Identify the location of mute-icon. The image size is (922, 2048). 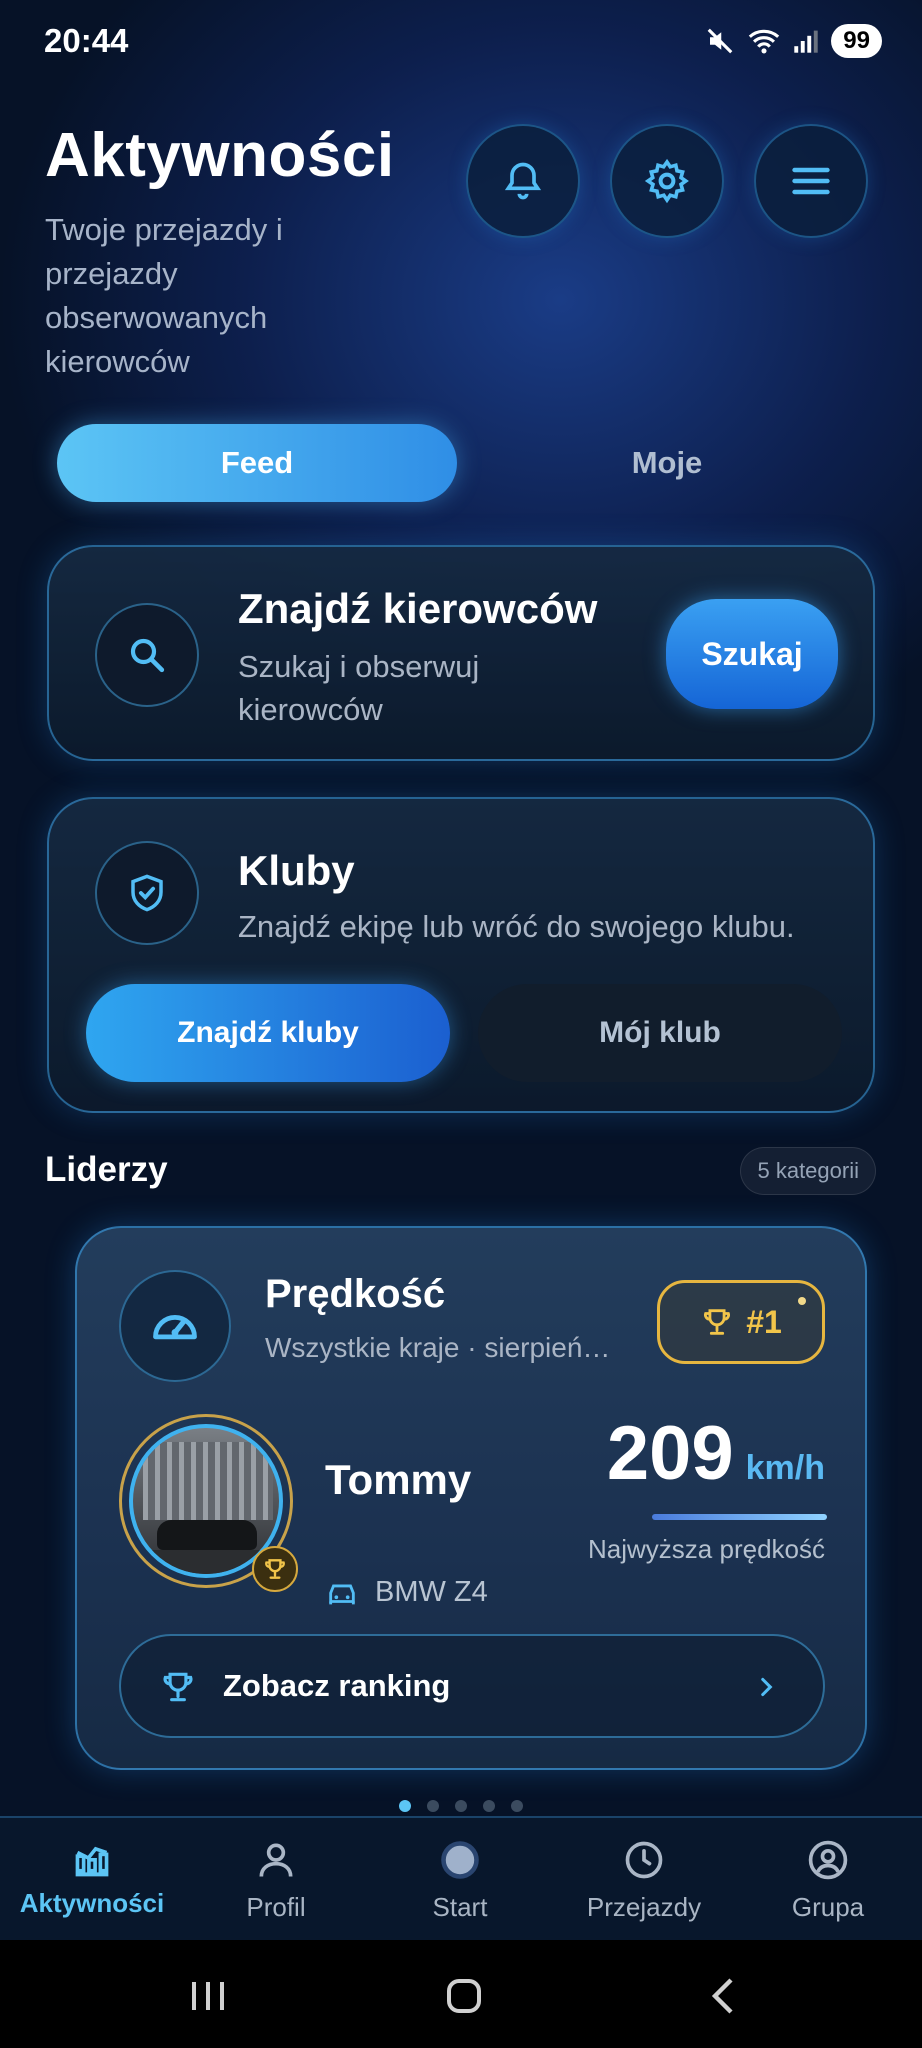
(720, 41).